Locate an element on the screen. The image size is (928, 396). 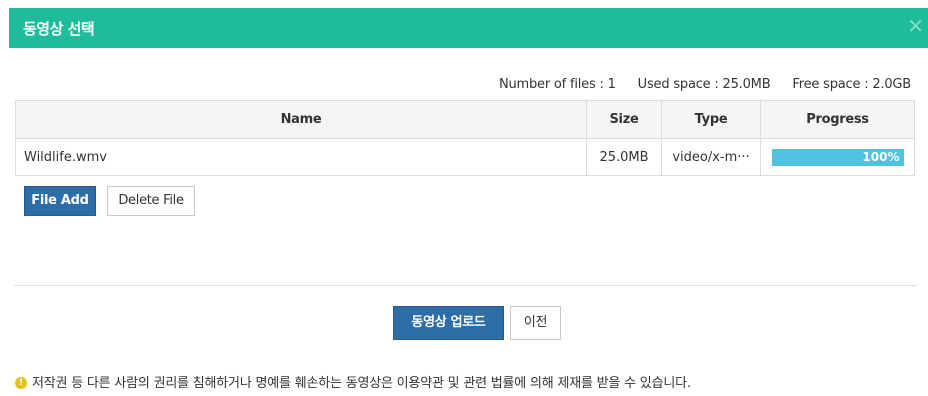
file-add-button: File Add is located at coordinates (60, 201).